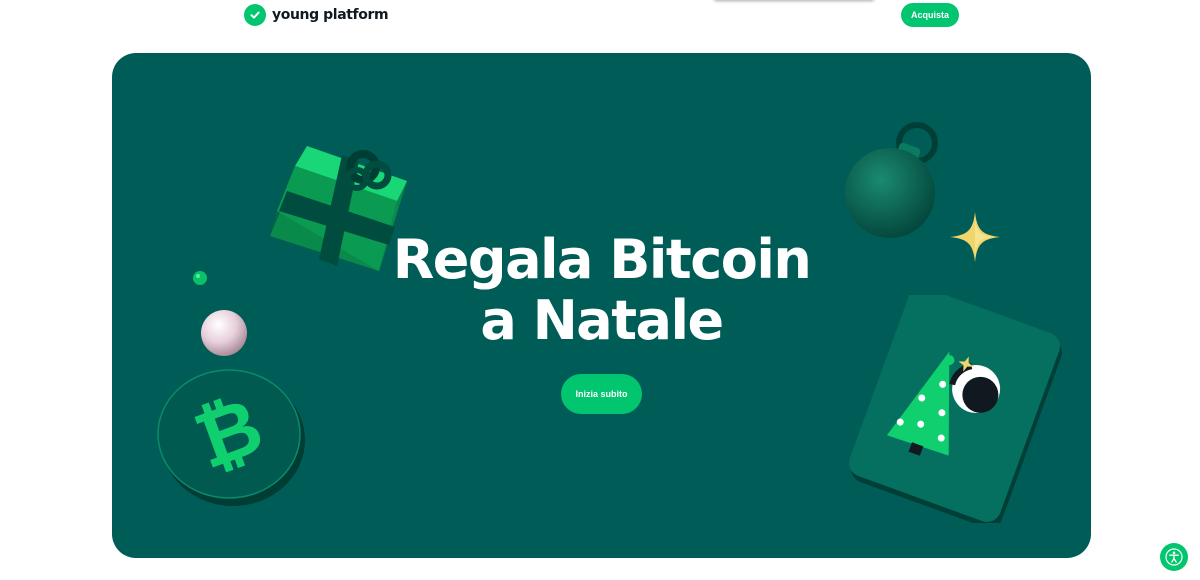  What do you see at coordinates (602, 320) in the screenshot?
I see `hero-title-line2: a Natale` at bounding box center [602, 320].